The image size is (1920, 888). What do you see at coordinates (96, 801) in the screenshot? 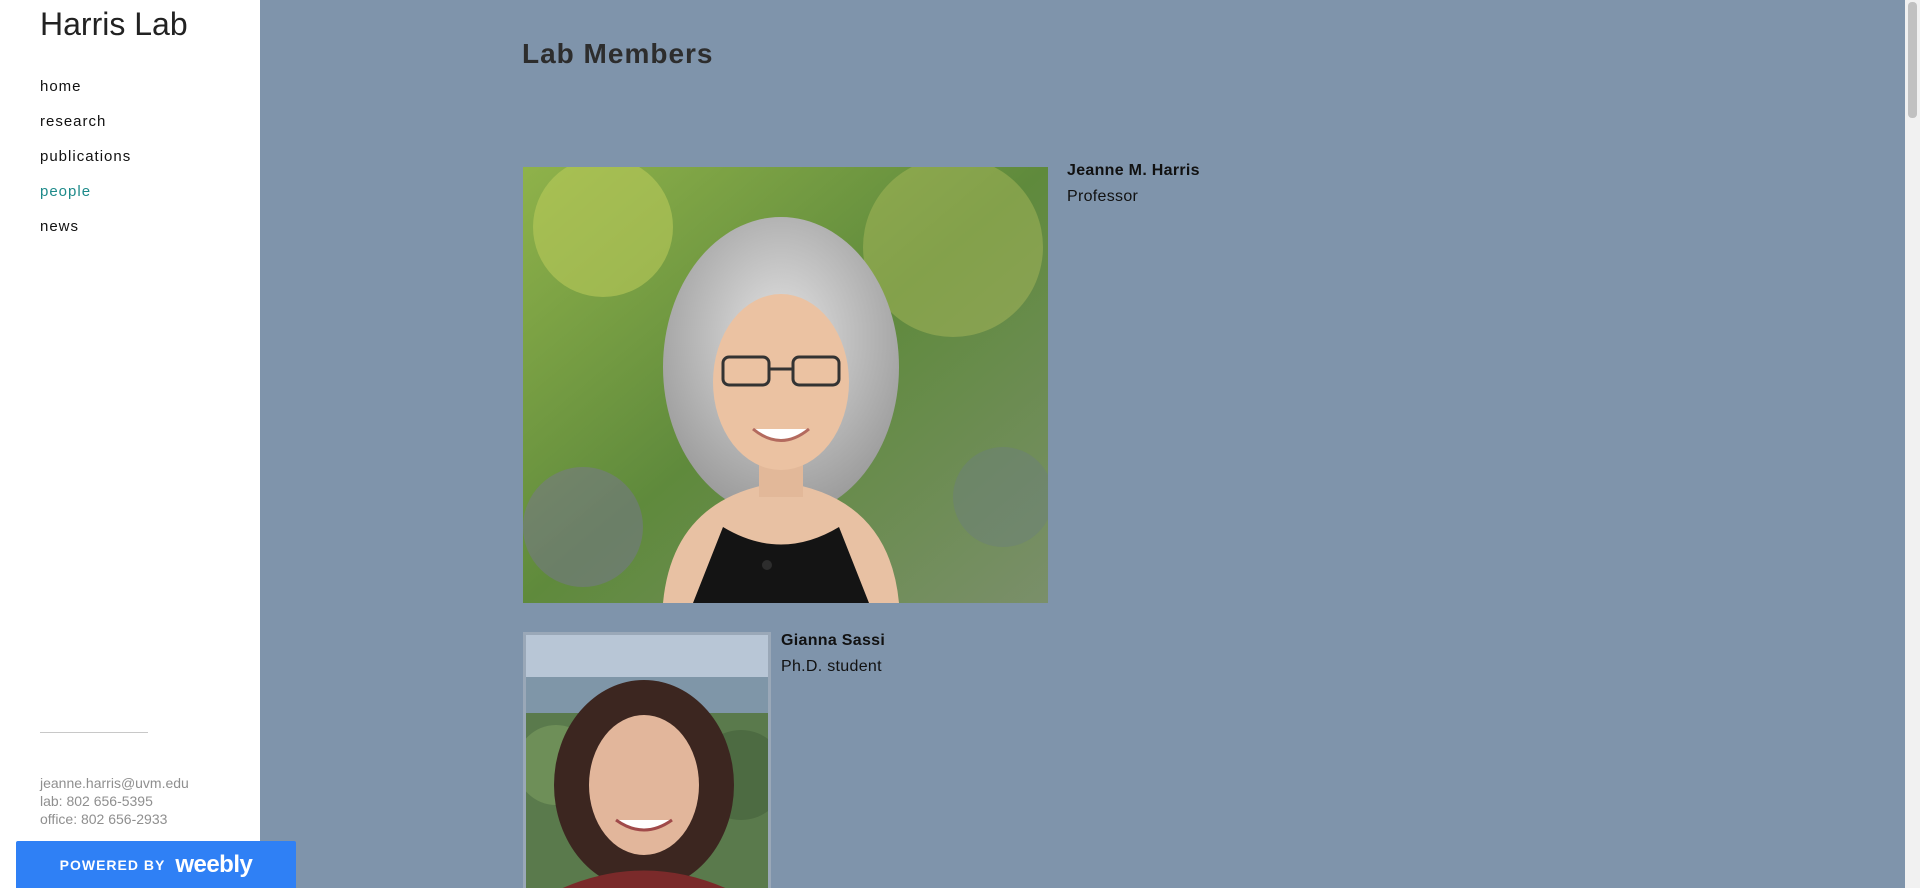
I see `contact-lab-phone: lab: 802 656-5395` at bounding box center [96, 801].